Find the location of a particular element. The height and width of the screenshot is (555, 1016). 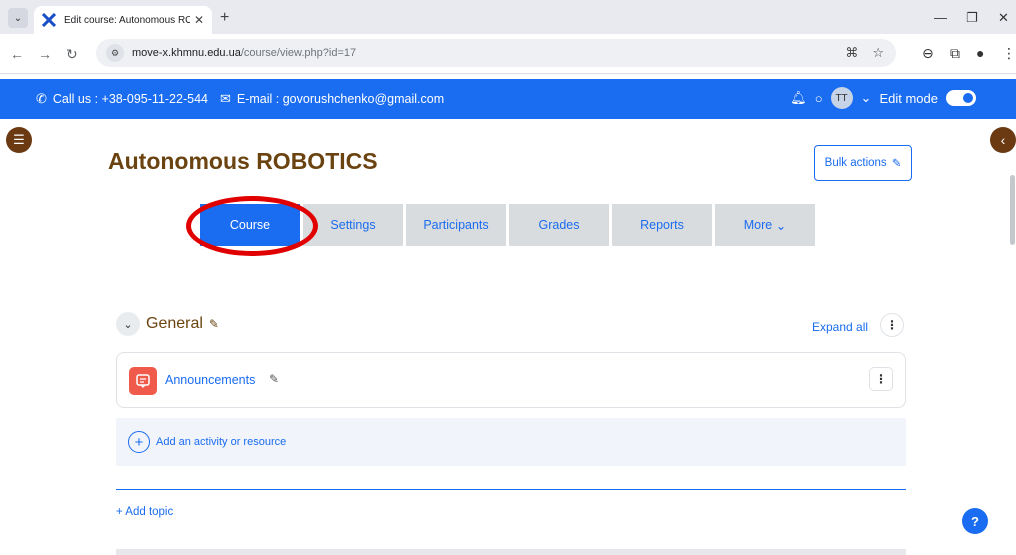

url-path: /course/view.php?id=17 is located at coordinates (298, 53).